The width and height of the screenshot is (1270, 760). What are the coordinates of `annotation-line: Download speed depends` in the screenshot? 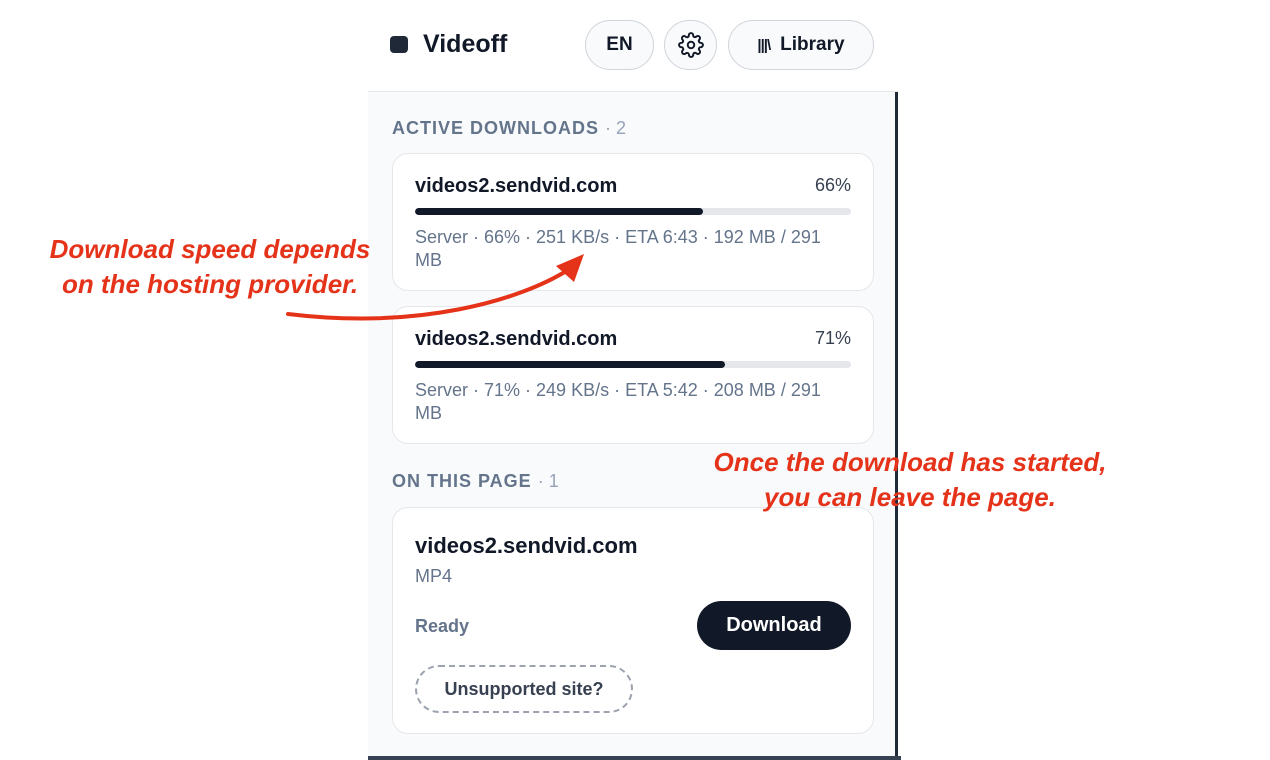 It's located at (210, 249).